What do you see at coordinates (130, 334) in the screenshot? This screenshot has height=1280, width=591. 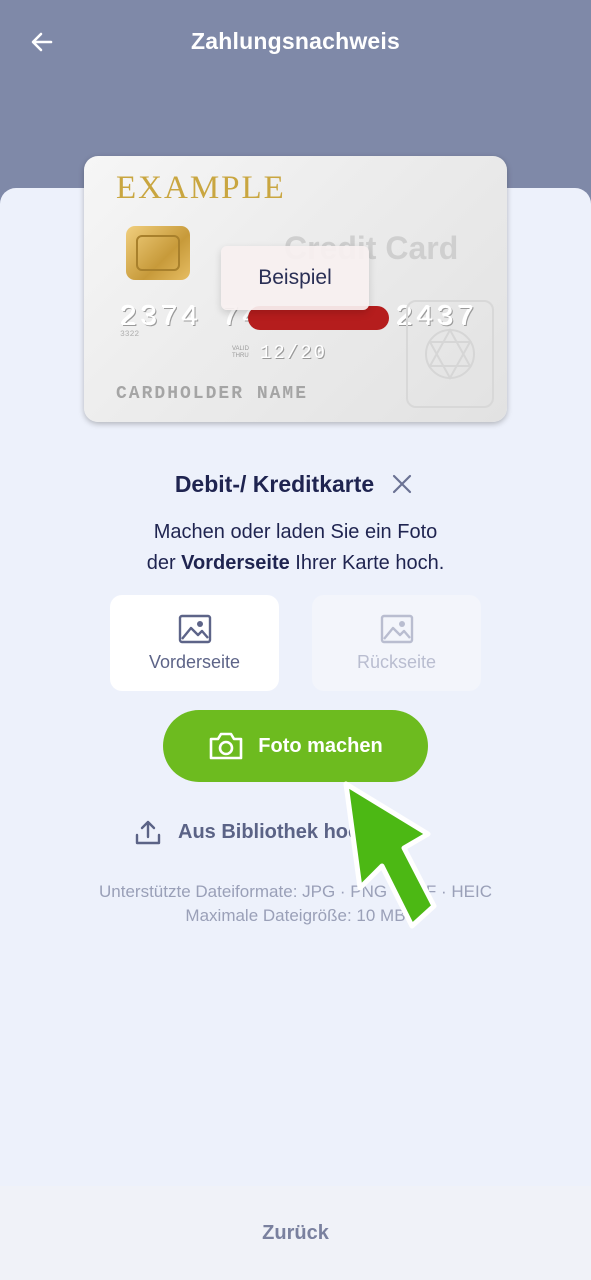 I see `card-small-number: 3322` at bounding box center [130, 334].